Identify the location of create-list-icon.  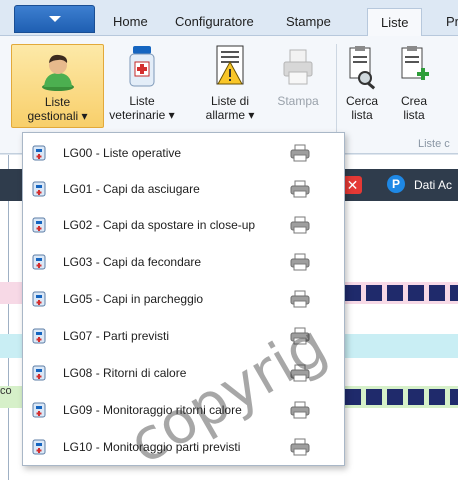
(415, 63).